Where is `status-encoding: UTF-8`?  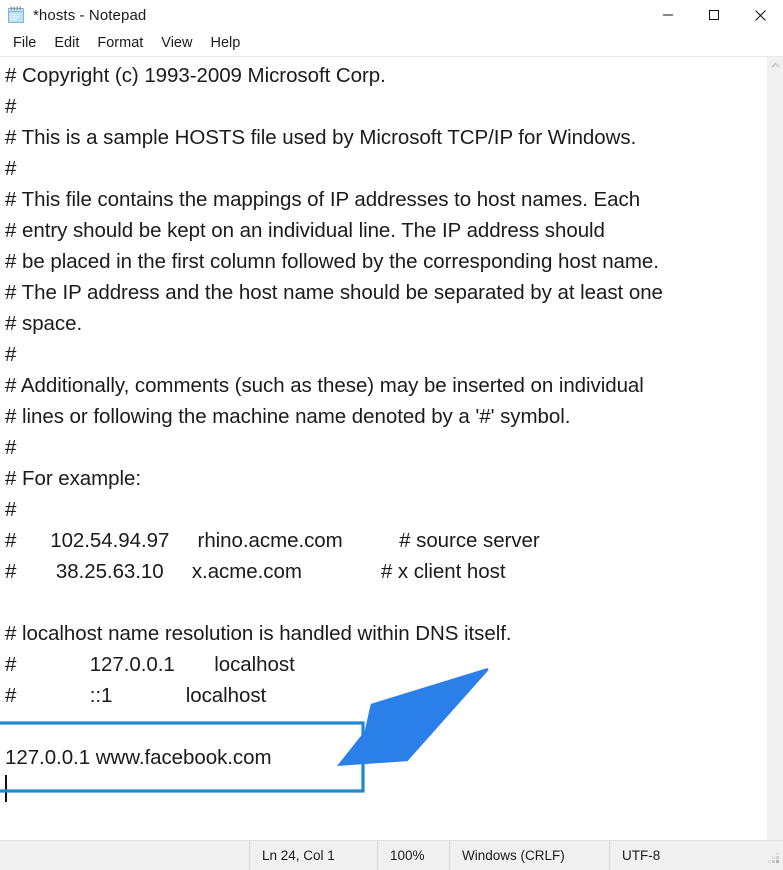 status-encoding: UTF-8 is located at coordinates (669, 855).